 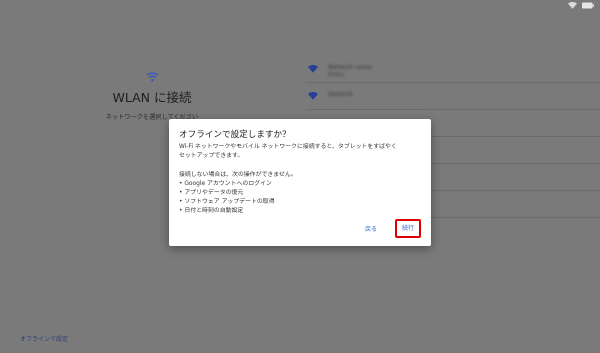 What do you see at coordinates (453, 69) in the screenshot?
I see `network-item: Network name Status` at bounding box center [453, 69].